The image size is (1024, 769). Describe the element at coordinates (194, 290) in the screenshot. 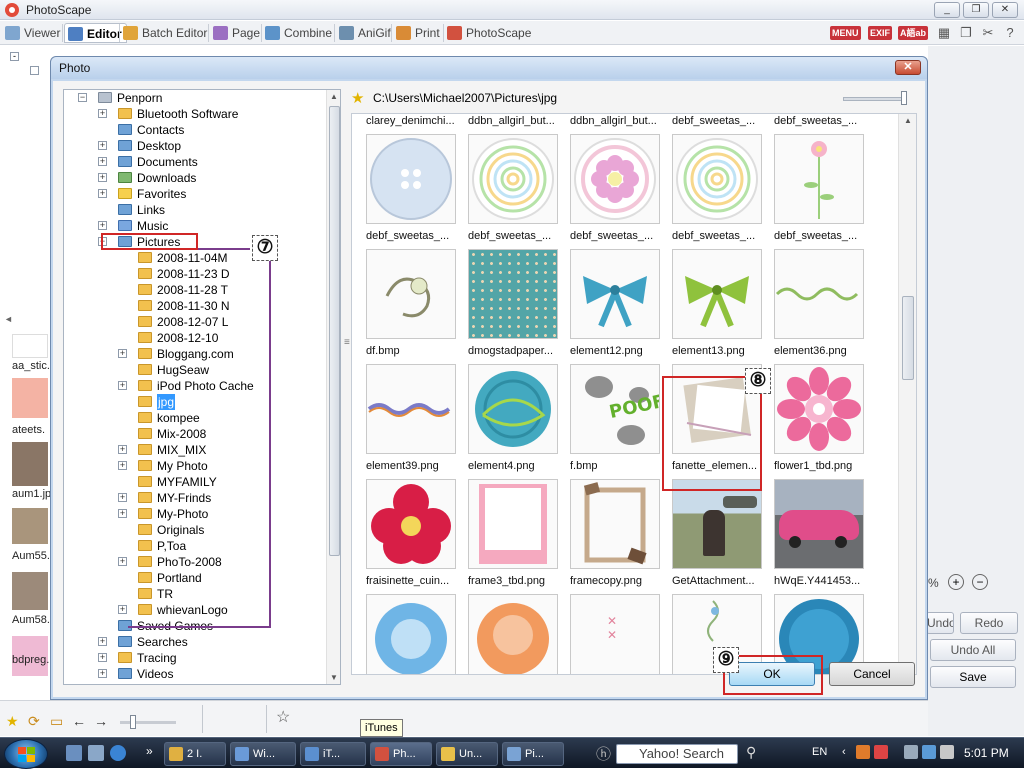

I see `tree-item: 2008-11-28 T` at that location.